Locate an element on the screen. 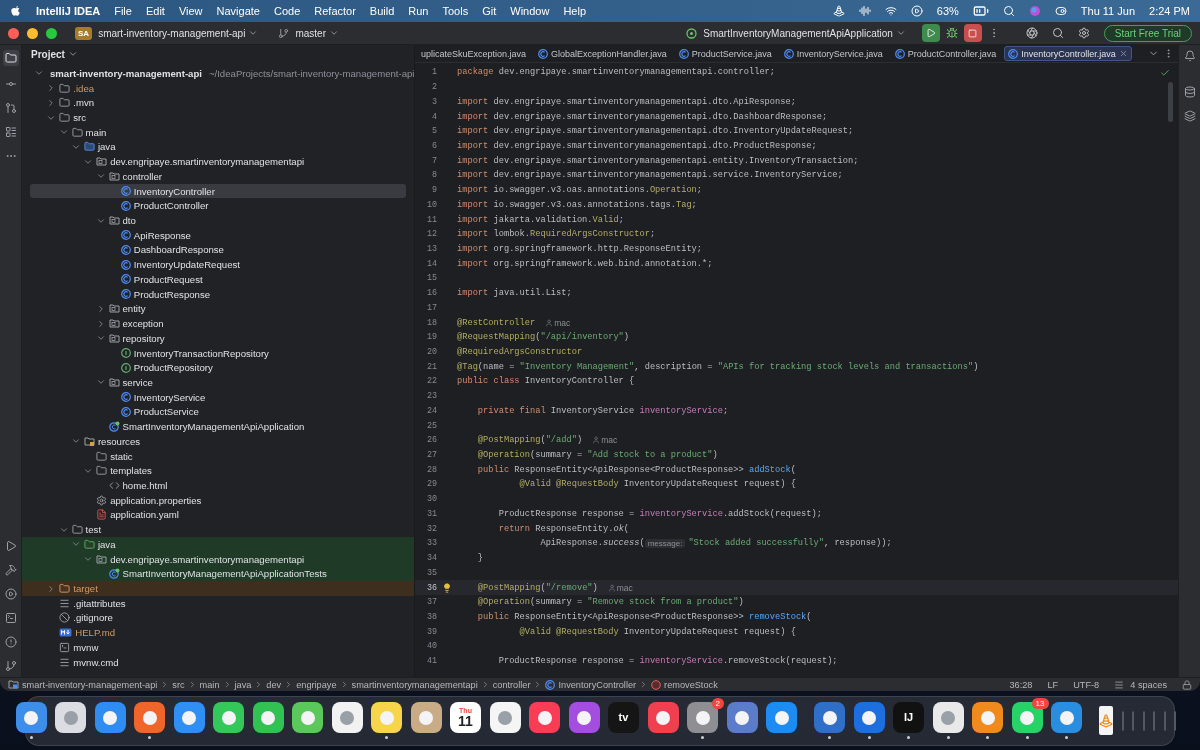 This screenshot has height=750, width=1200. tree-item: .gitattributes is located at coordinates (99, 603).